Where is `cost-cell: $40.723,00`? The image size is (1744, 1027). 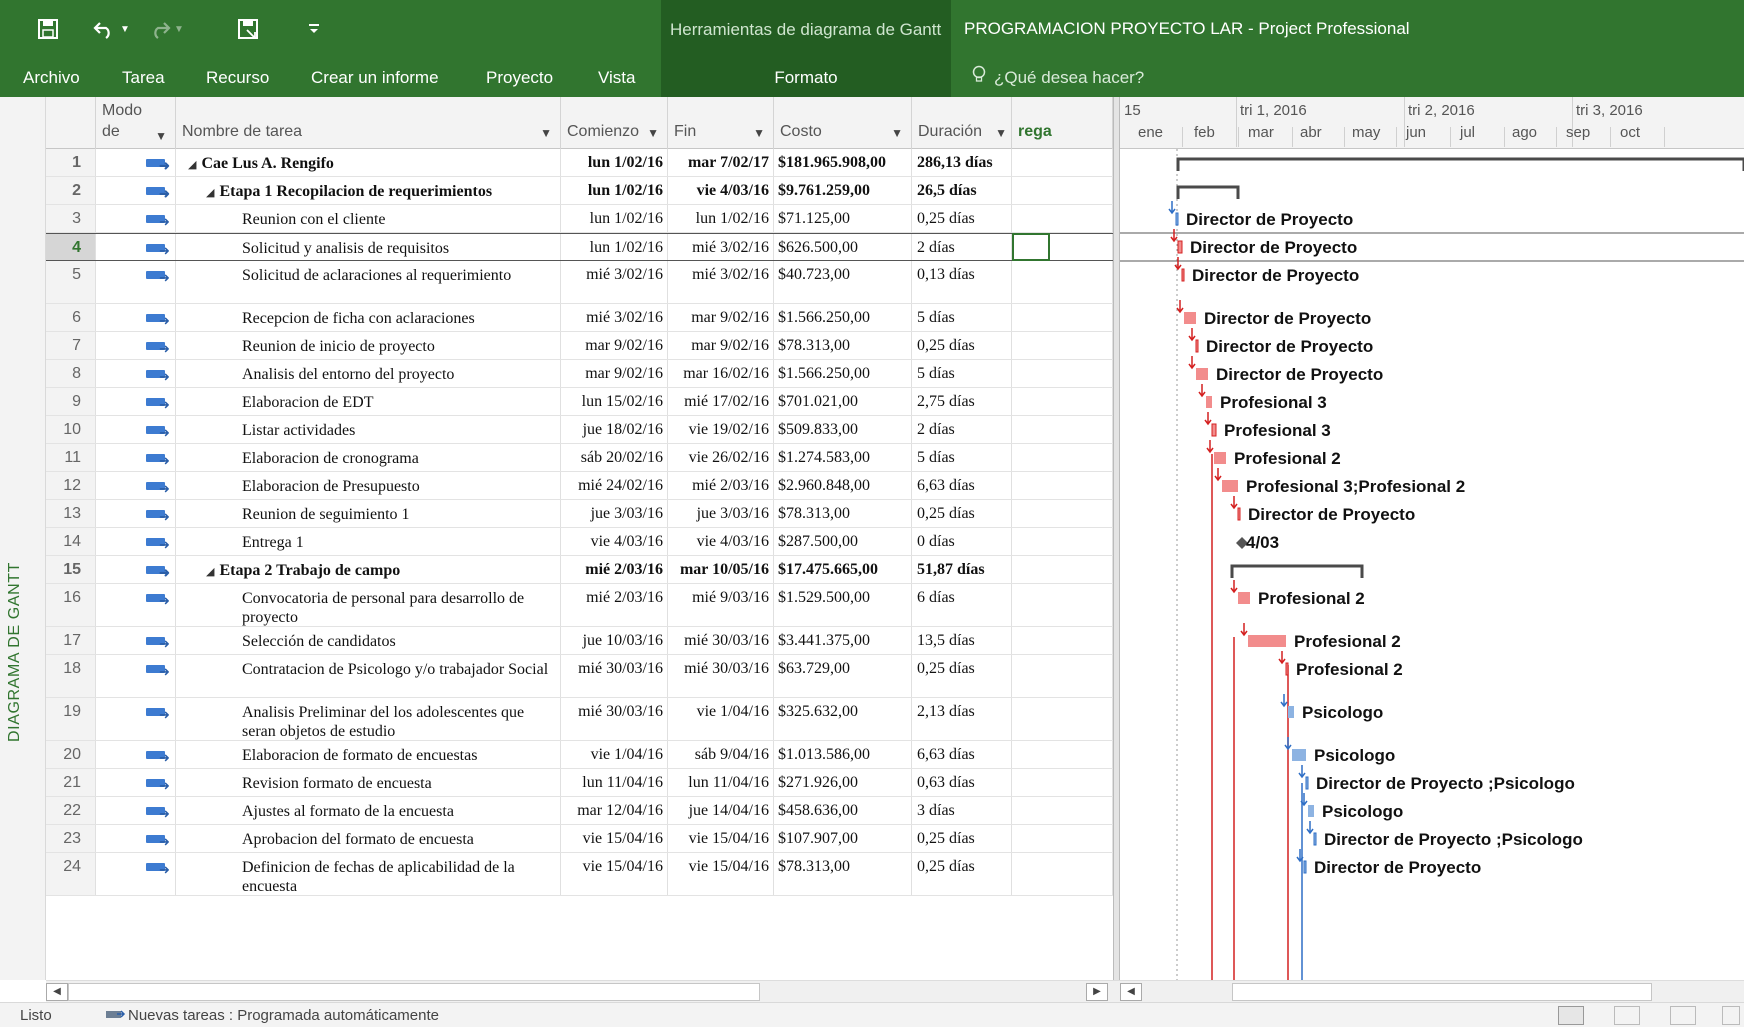 cost-cell: $40.723,00 is located at coordinates (843, 282).